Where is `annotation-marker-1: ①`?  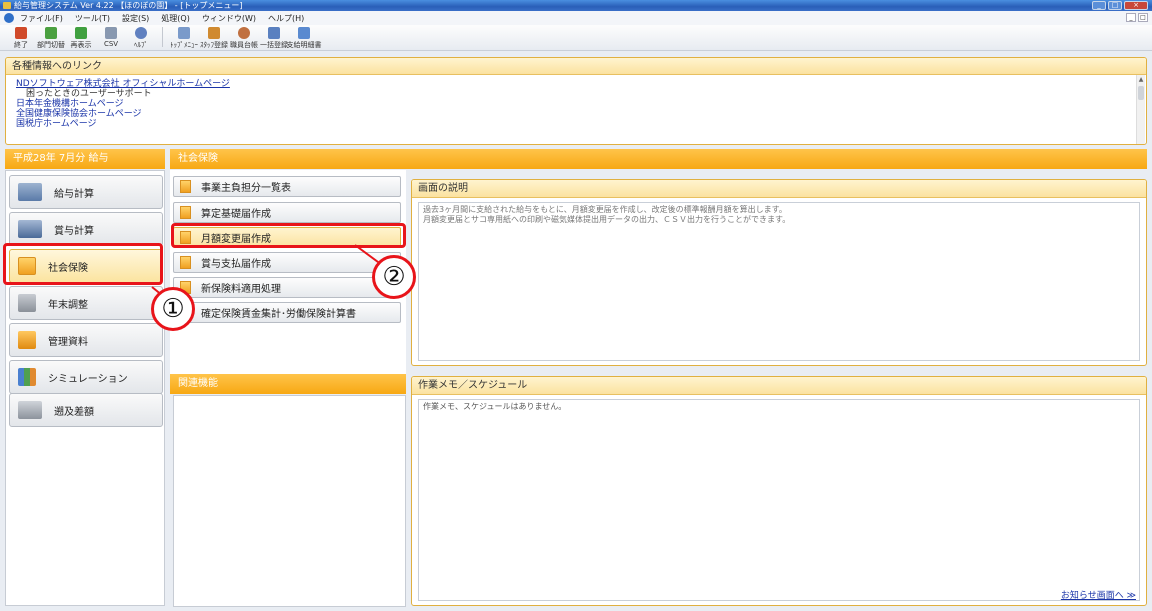 annotation-marker-1: ① is located at coordinates (173, 309).